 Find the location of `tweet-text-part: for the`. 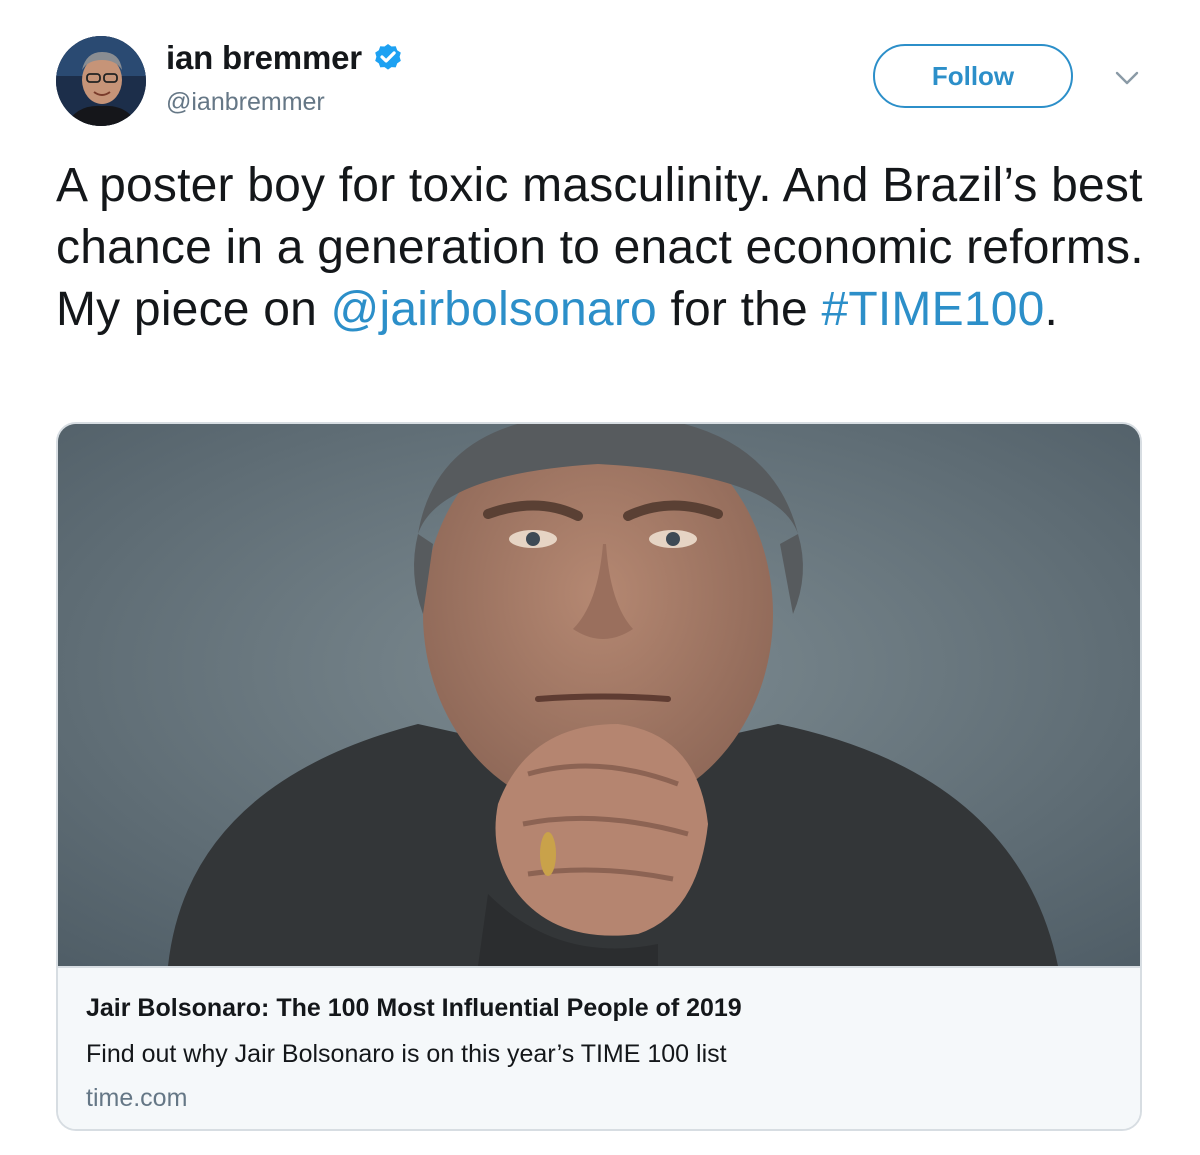

tweet-text-part: for the is located at coordinates (739, 309).